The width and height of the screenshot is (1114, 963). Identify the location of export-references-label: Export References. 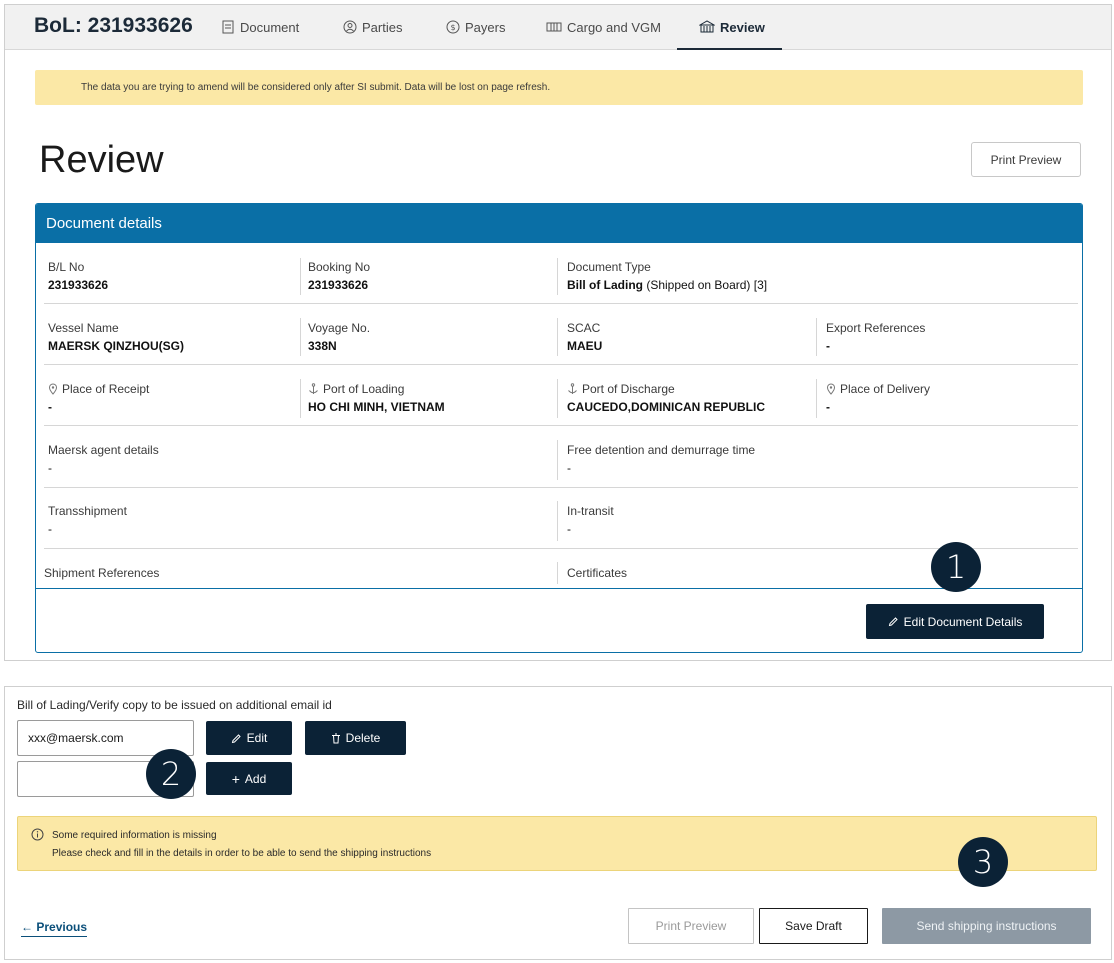
(876, 327).